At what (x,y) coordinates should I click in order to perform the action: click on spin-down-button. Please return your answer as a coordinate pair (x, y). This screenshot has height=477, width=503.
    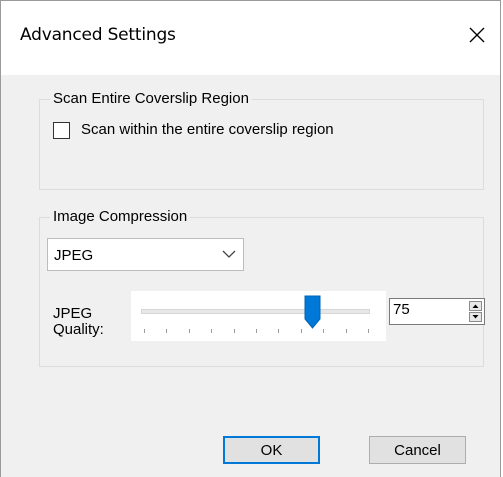
    Looking at the image, I should click on (475, 317).